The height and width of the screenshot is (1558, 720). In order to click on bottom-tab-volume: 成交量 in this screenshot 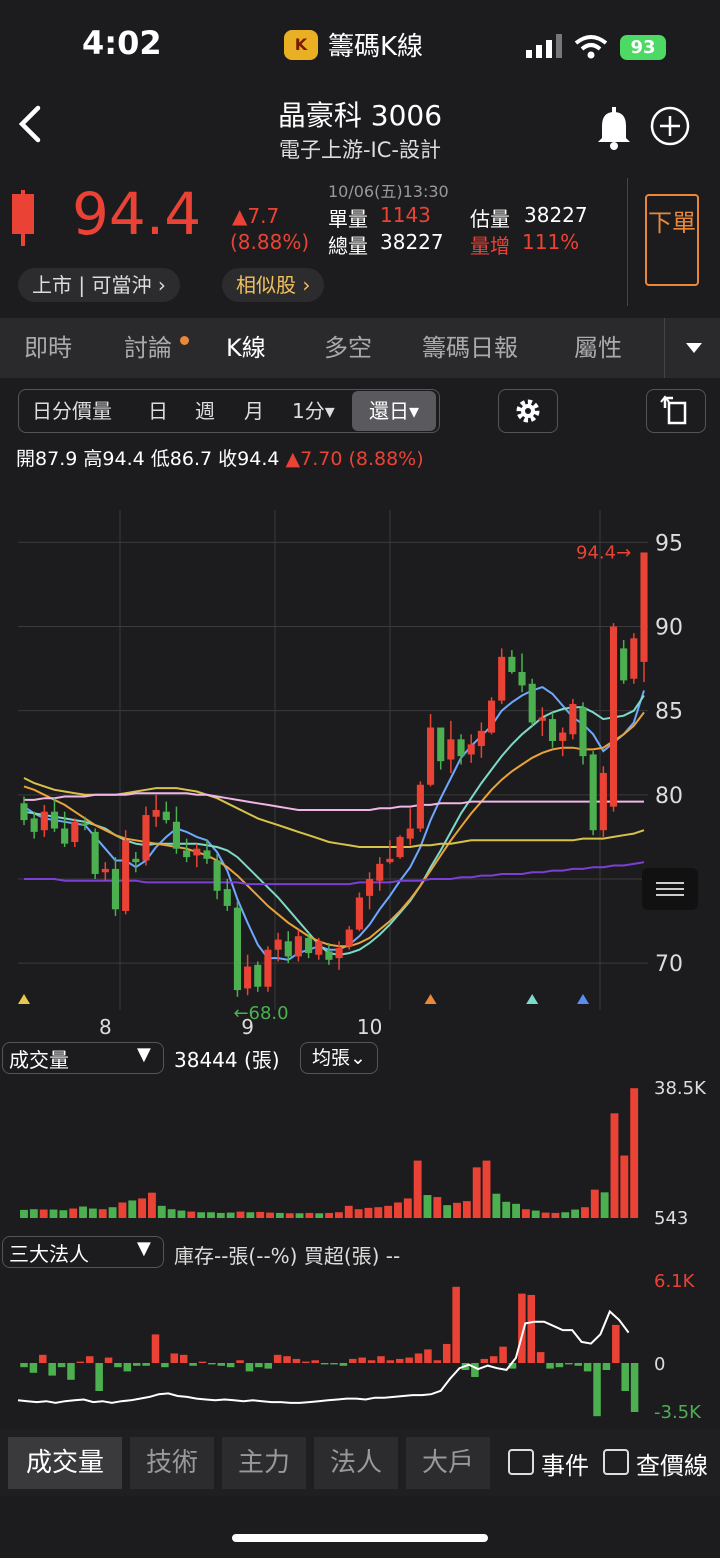, I will do `click(65, 1463)`.